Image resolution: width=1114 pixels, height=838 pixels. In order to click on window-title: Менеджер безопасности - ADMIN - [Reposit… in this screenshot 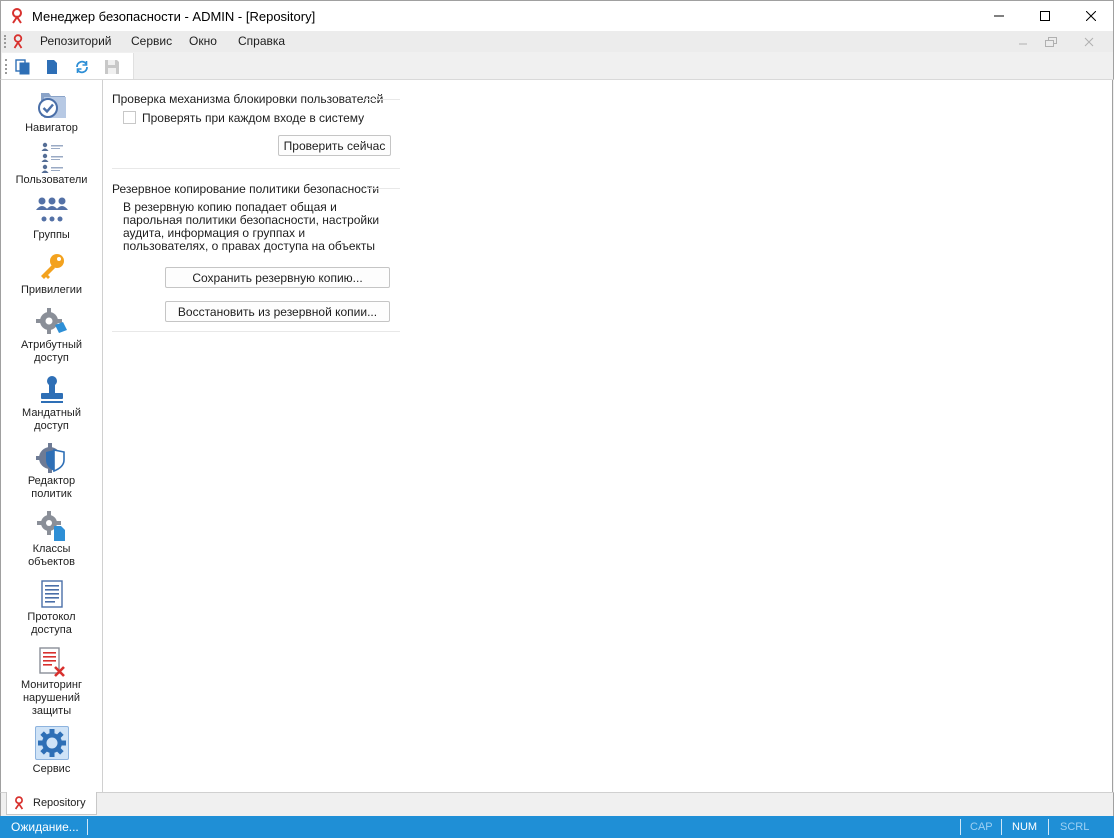, I will do `click(174, 16)`.